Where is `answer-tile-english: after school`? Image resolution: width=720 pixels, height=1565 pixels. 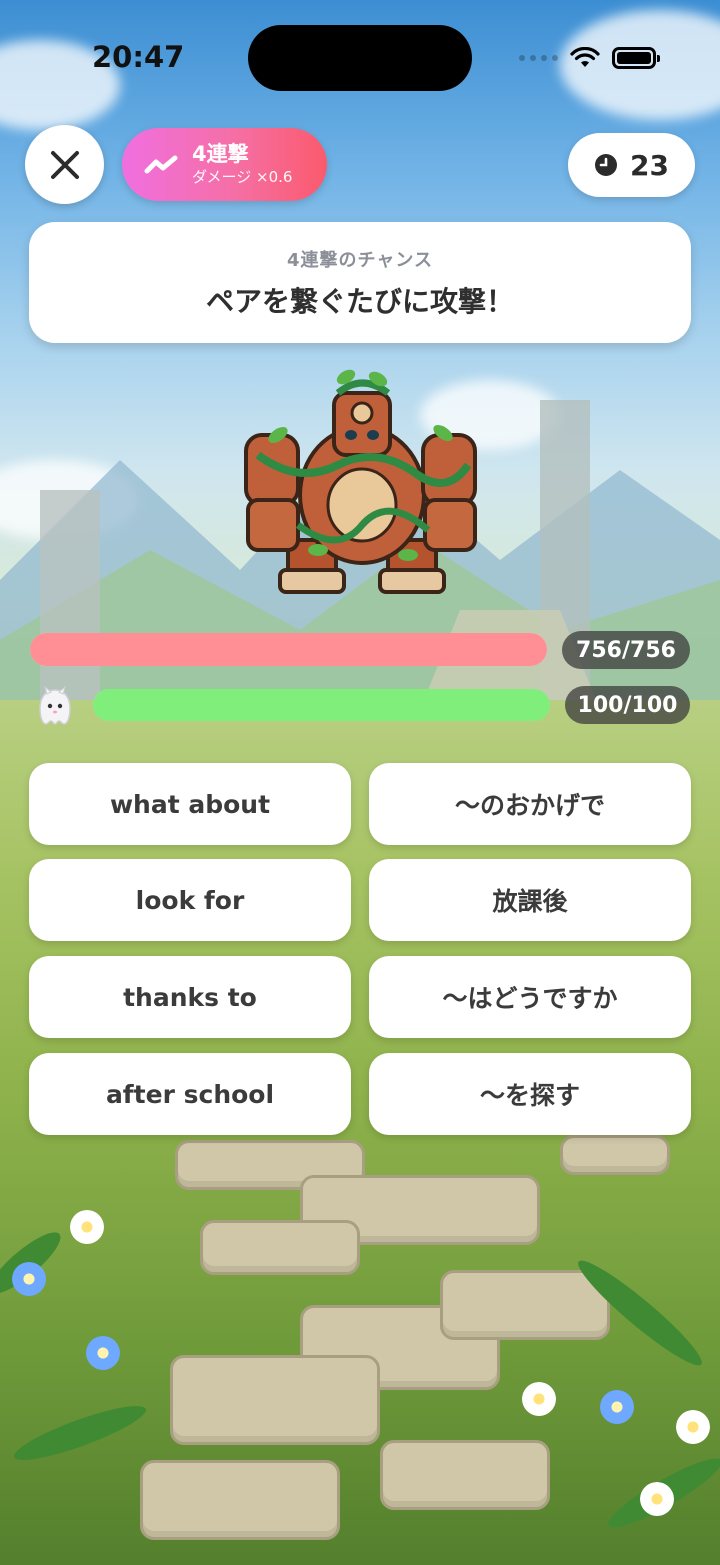
answer-tile-english: after school is located at coordinates (190, 1094).